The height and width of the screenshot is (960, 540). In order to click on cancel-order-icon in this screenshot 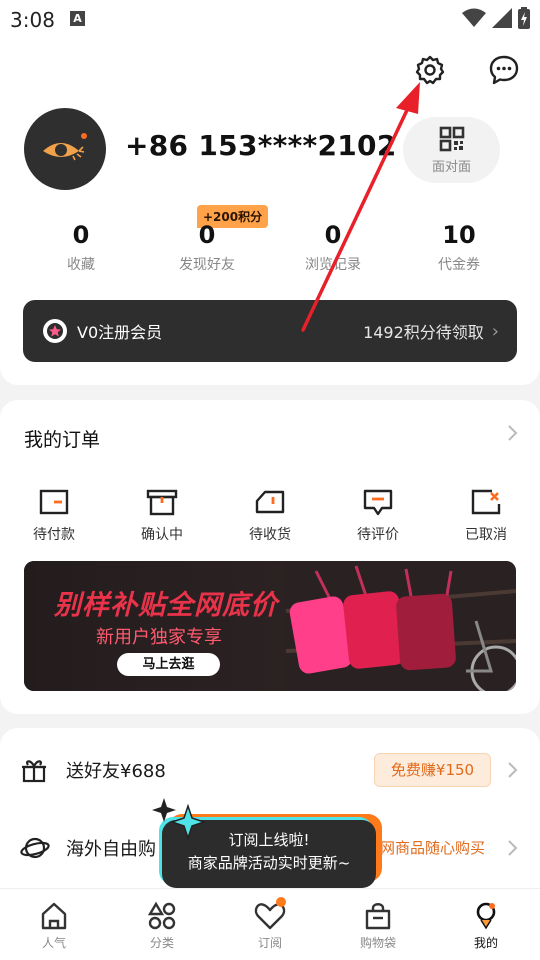, I will do `click(486, 502)`.